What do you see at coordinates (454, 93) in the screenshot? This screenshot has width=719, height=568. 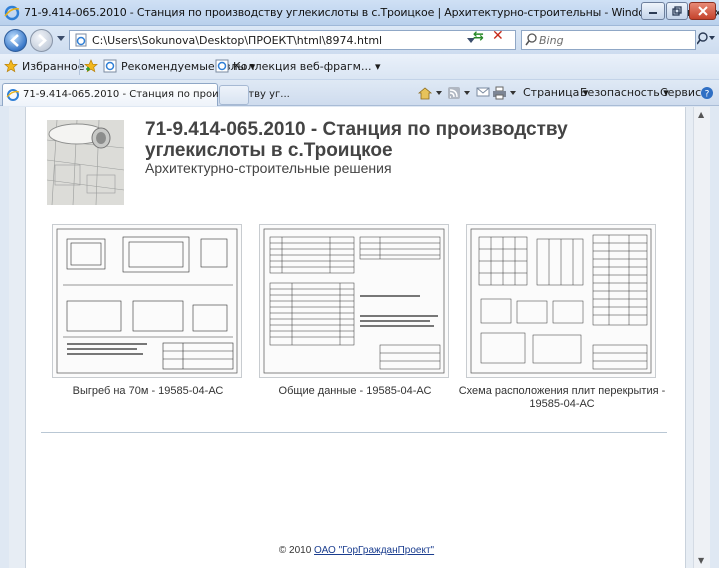 I see `feeds-icon` at bounding box center [454, 93].